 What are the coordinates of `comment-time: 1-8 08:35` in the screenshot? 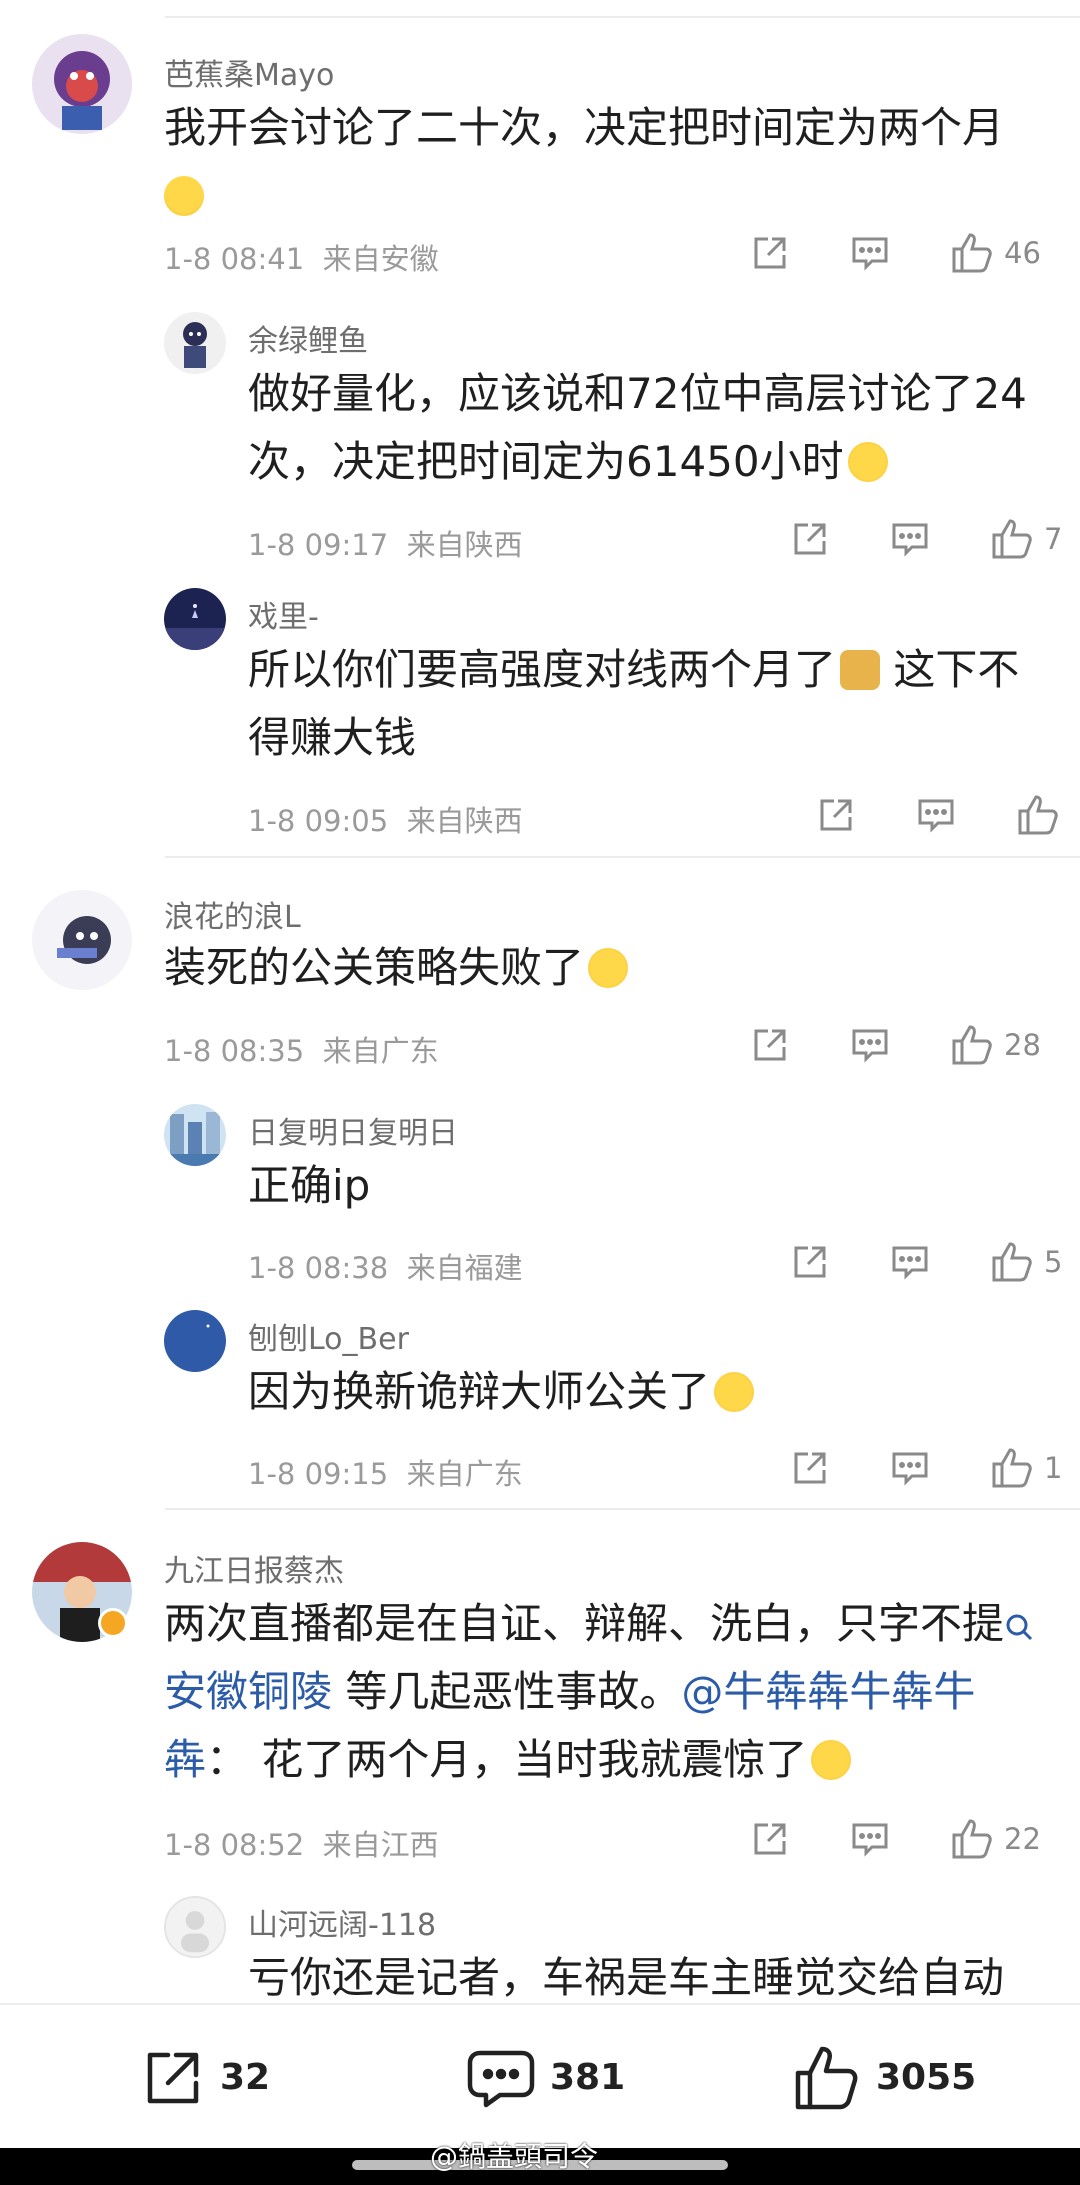 It's located at (234, 1051).